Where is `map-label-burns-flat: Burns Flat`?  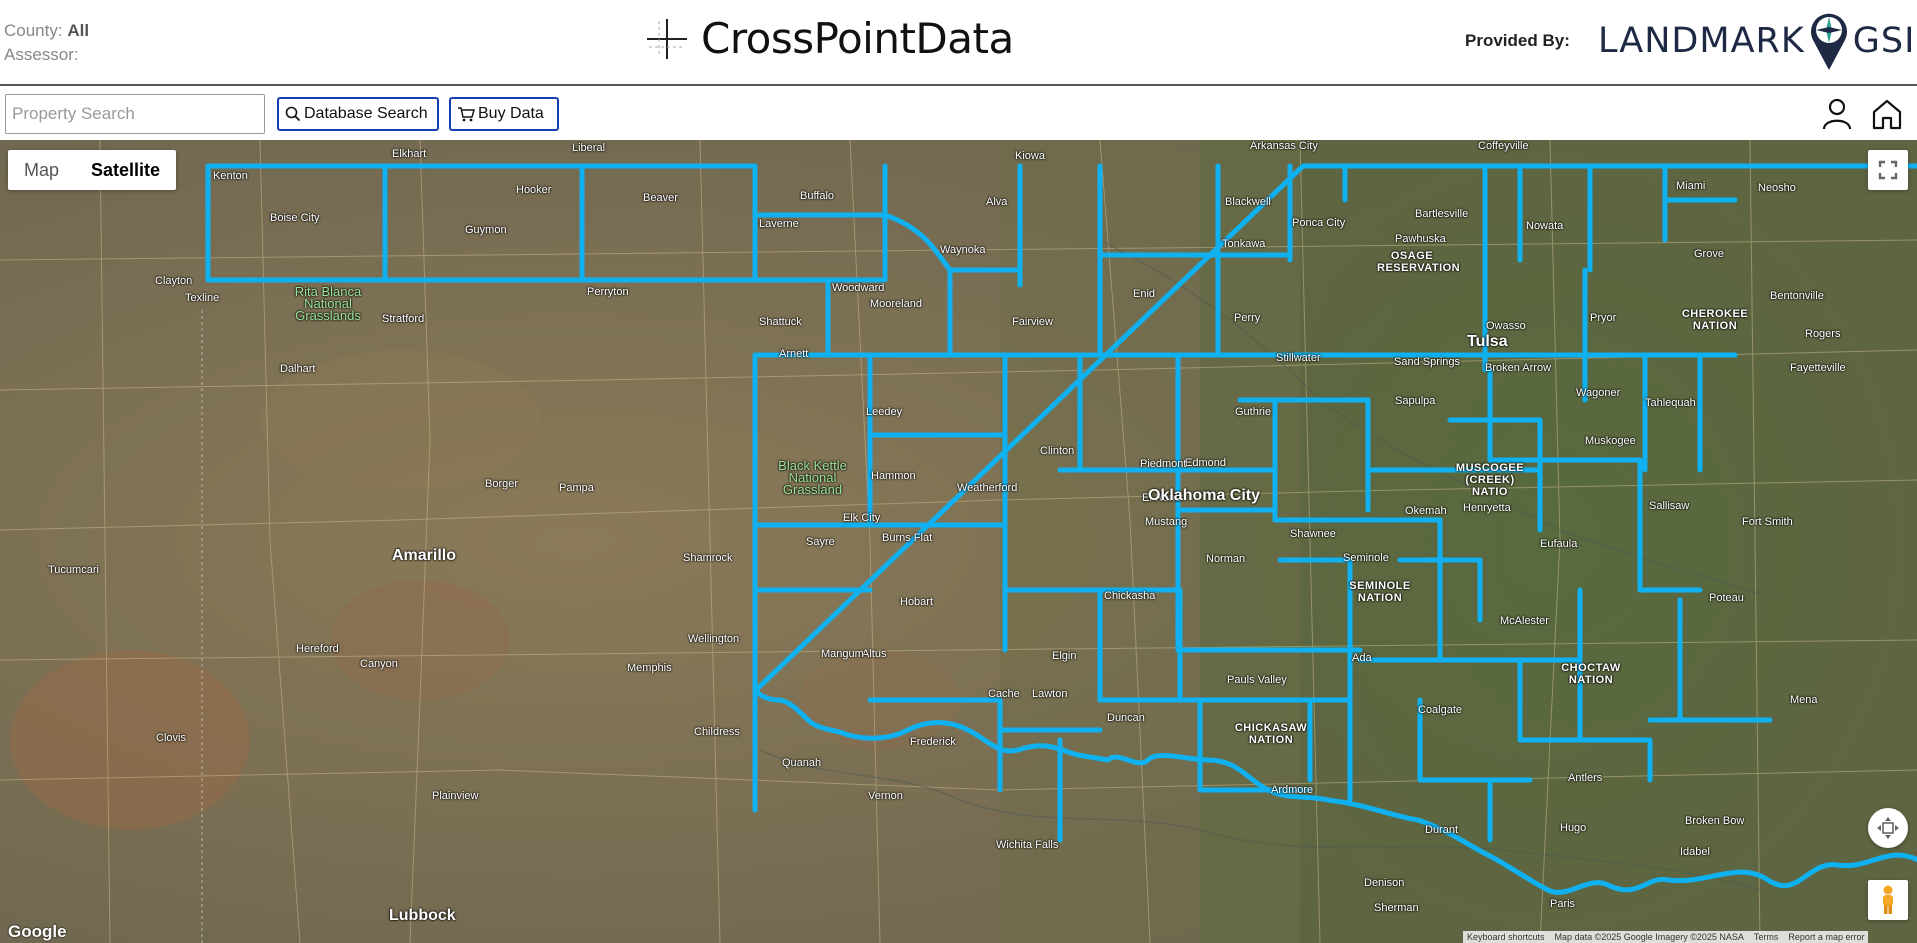
map-label-burns-flat: Burns Flat is located at coordinates (907, 538).